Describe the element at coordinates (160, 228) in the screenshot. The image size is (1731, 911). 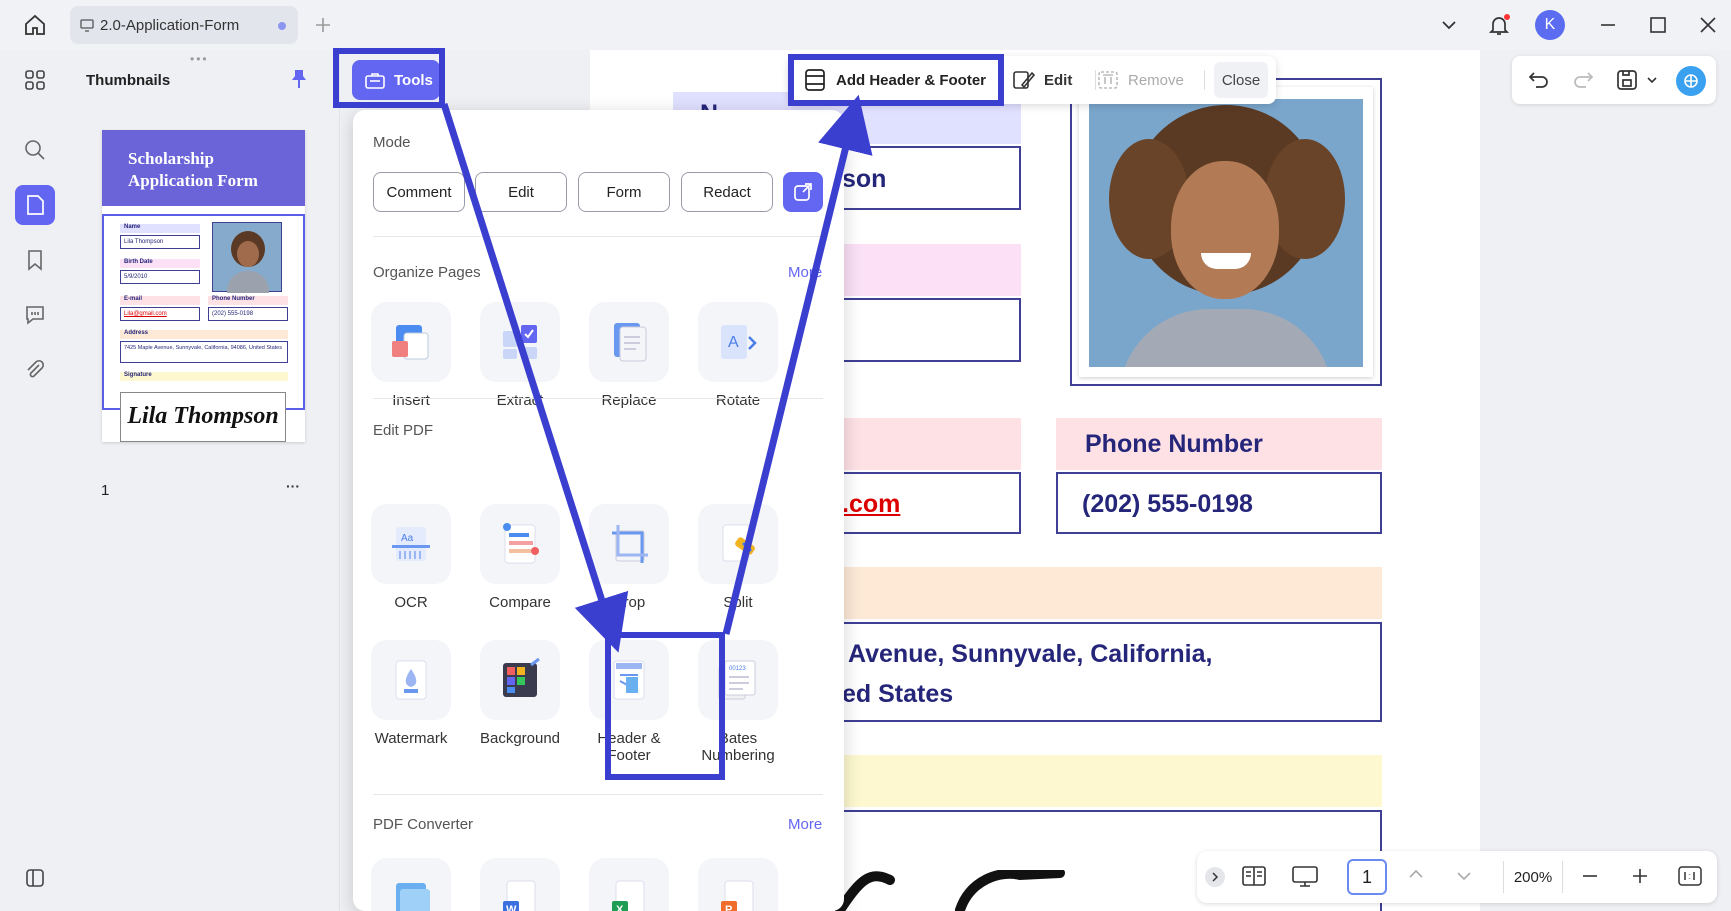
I see `mini-name-label: Name` at that location.